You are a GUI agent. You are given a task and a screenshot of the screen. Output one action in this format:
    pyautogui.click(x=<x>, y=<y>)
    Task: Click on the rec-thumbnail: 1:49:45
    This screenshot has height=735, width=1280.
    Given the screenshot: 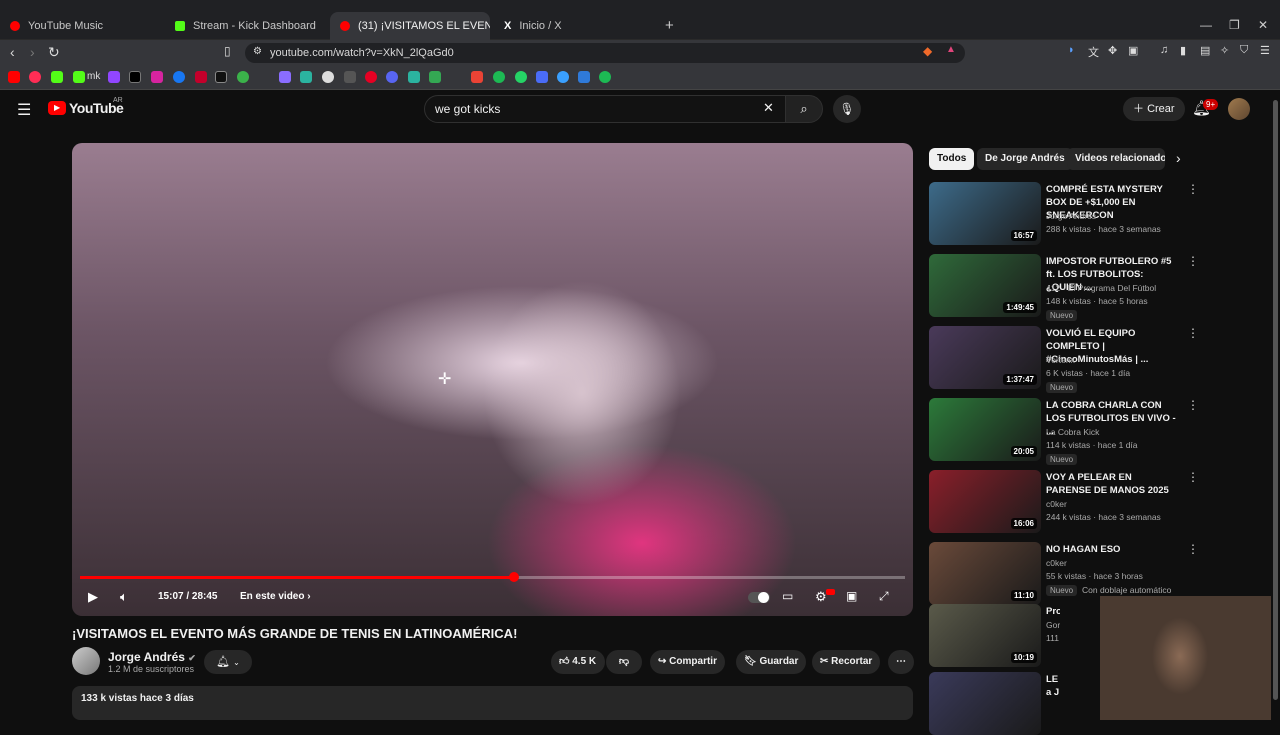 What is the action you would take?
    pyautogui.click(x=985, y=285)
    